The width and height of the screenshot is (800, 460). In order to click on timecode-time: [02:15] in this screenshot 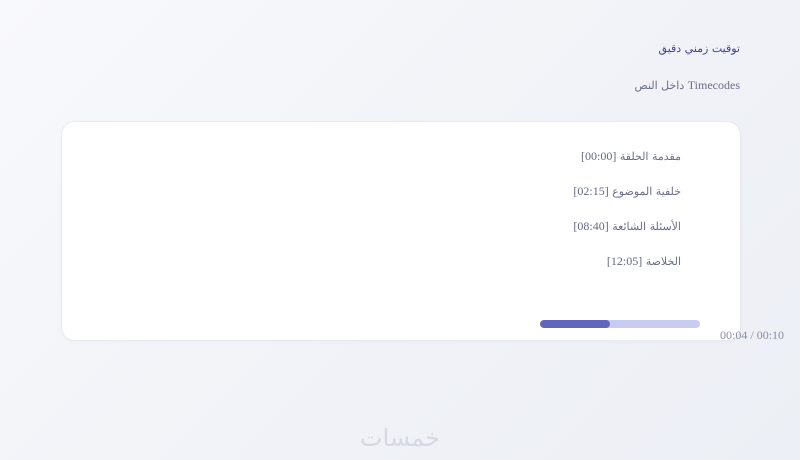, I will do `click(591, 191)`.